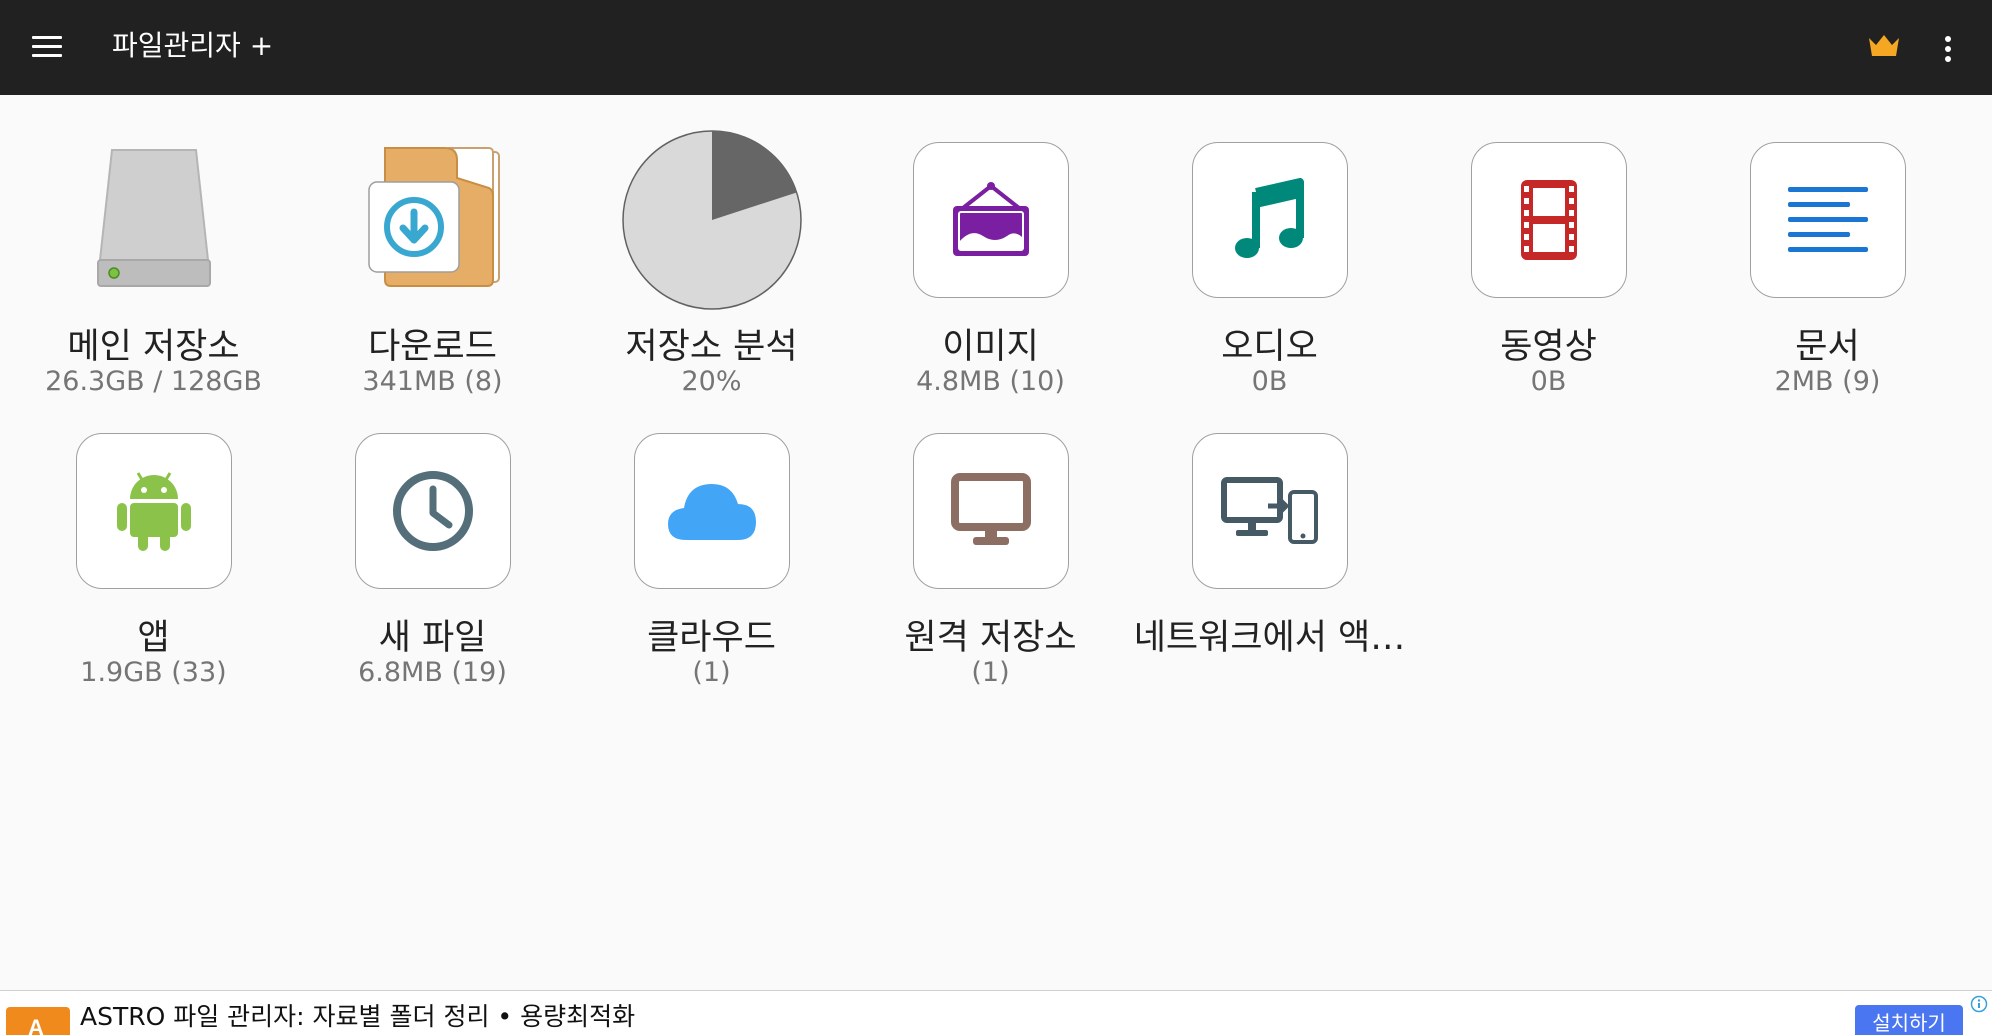  Describe the element at coordinates (432, 672) in the screenshot. I see `category-size: 6.8MB (19)` at that location.